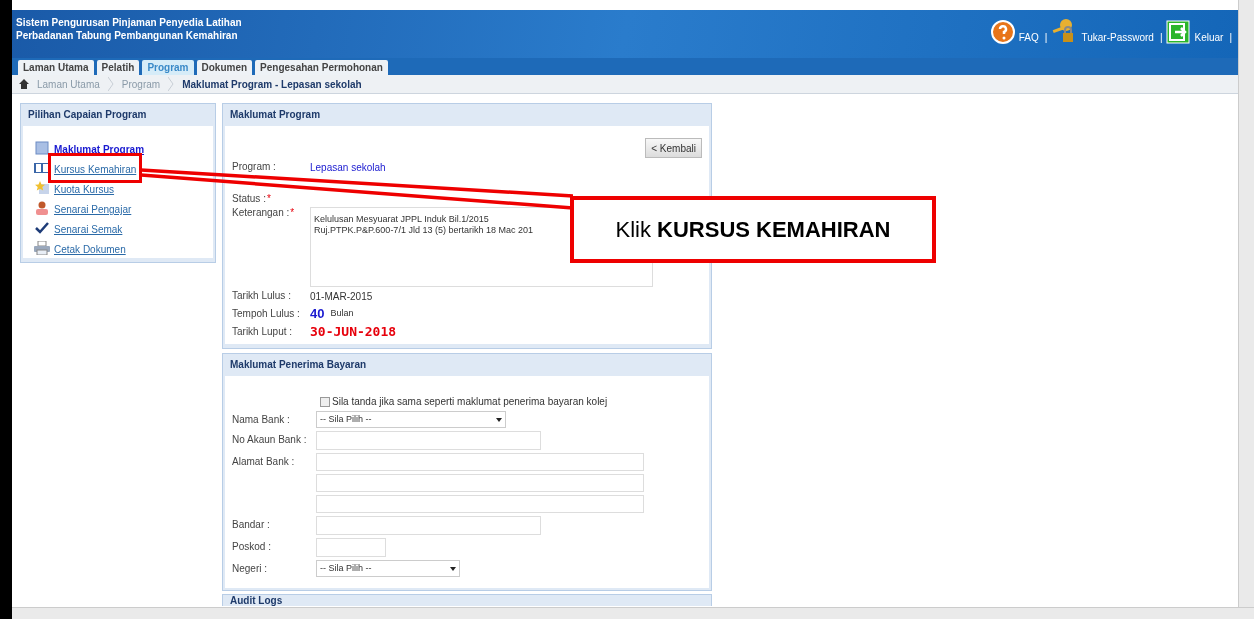  What do you see at coordinates (254, 167) in the screenshot?
I see `field-label: Program :` at bounding box center [254, 167].